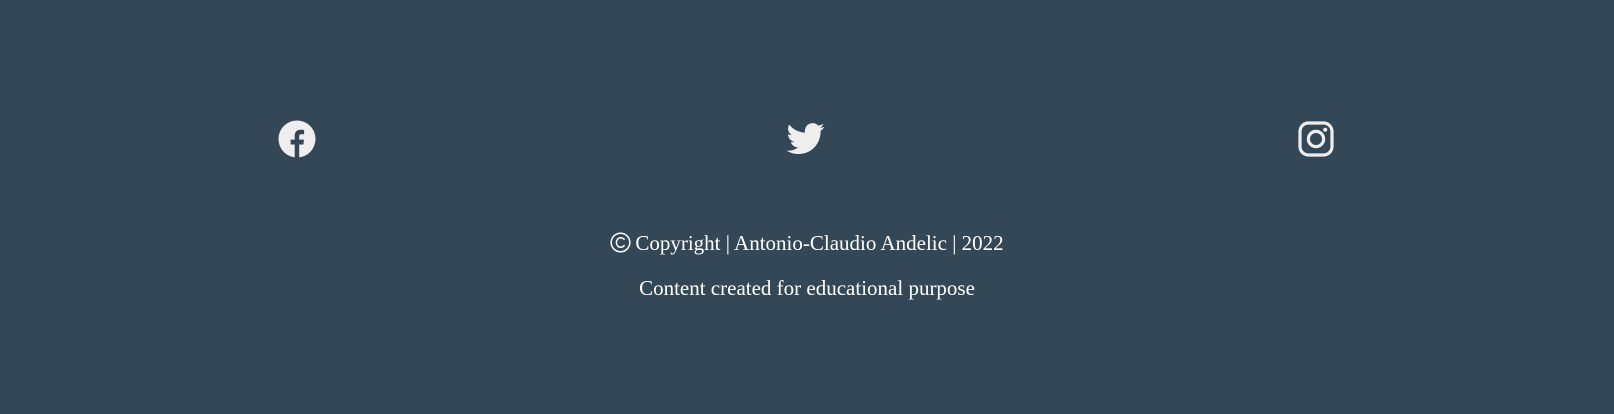 This screenshot has height=414, width=1614. I want to click on twitter-link, so click(806, 139).